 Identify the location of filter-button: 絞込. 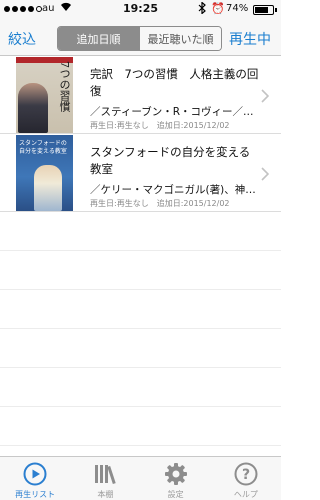
(22, 39).